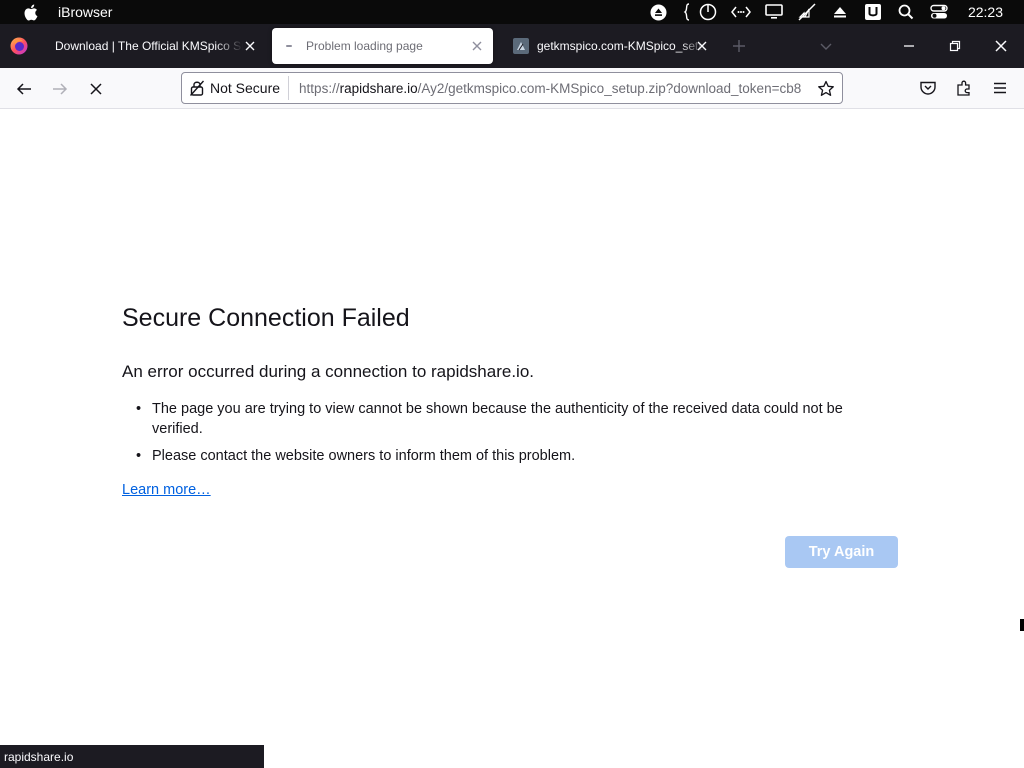 The height and width of the screenshot is (768, 1024). Describe the element at coordinates (512, 12) in the screenshot. I see `system-menubar: iBrowser 22:23` at that location.